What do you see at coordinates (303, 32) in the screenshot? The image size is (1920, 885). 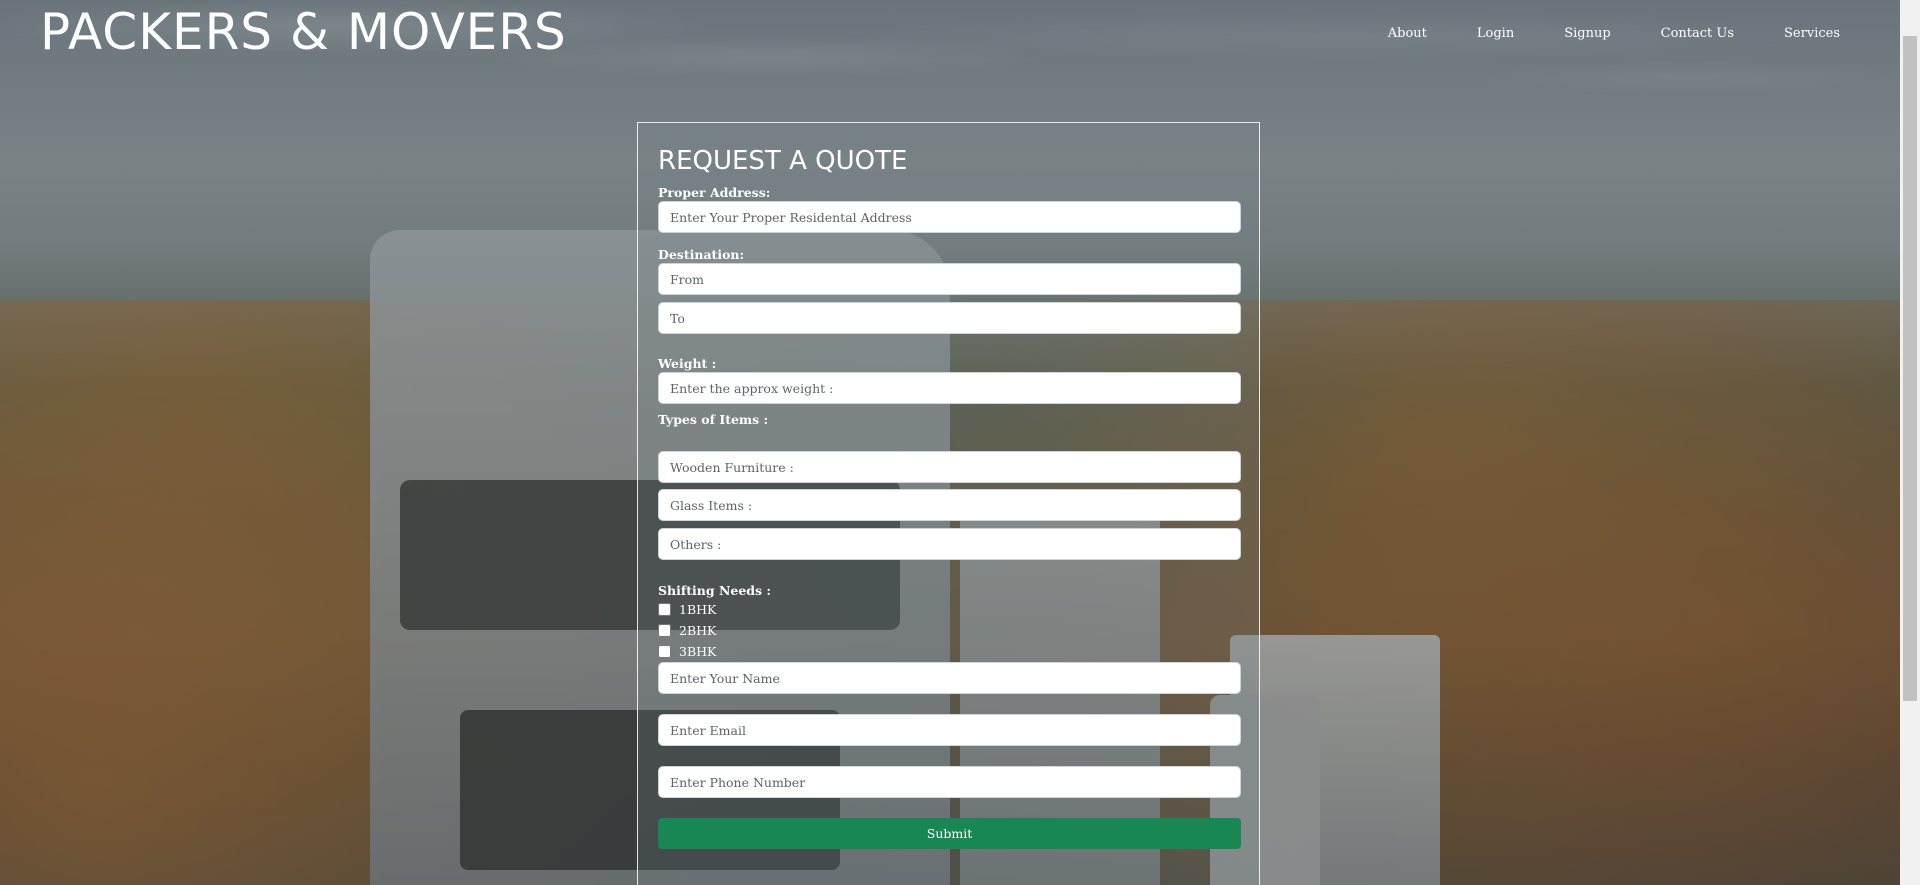 I see `site-logo: PACKERS & MOVERS` at bounding box center [303, 32].